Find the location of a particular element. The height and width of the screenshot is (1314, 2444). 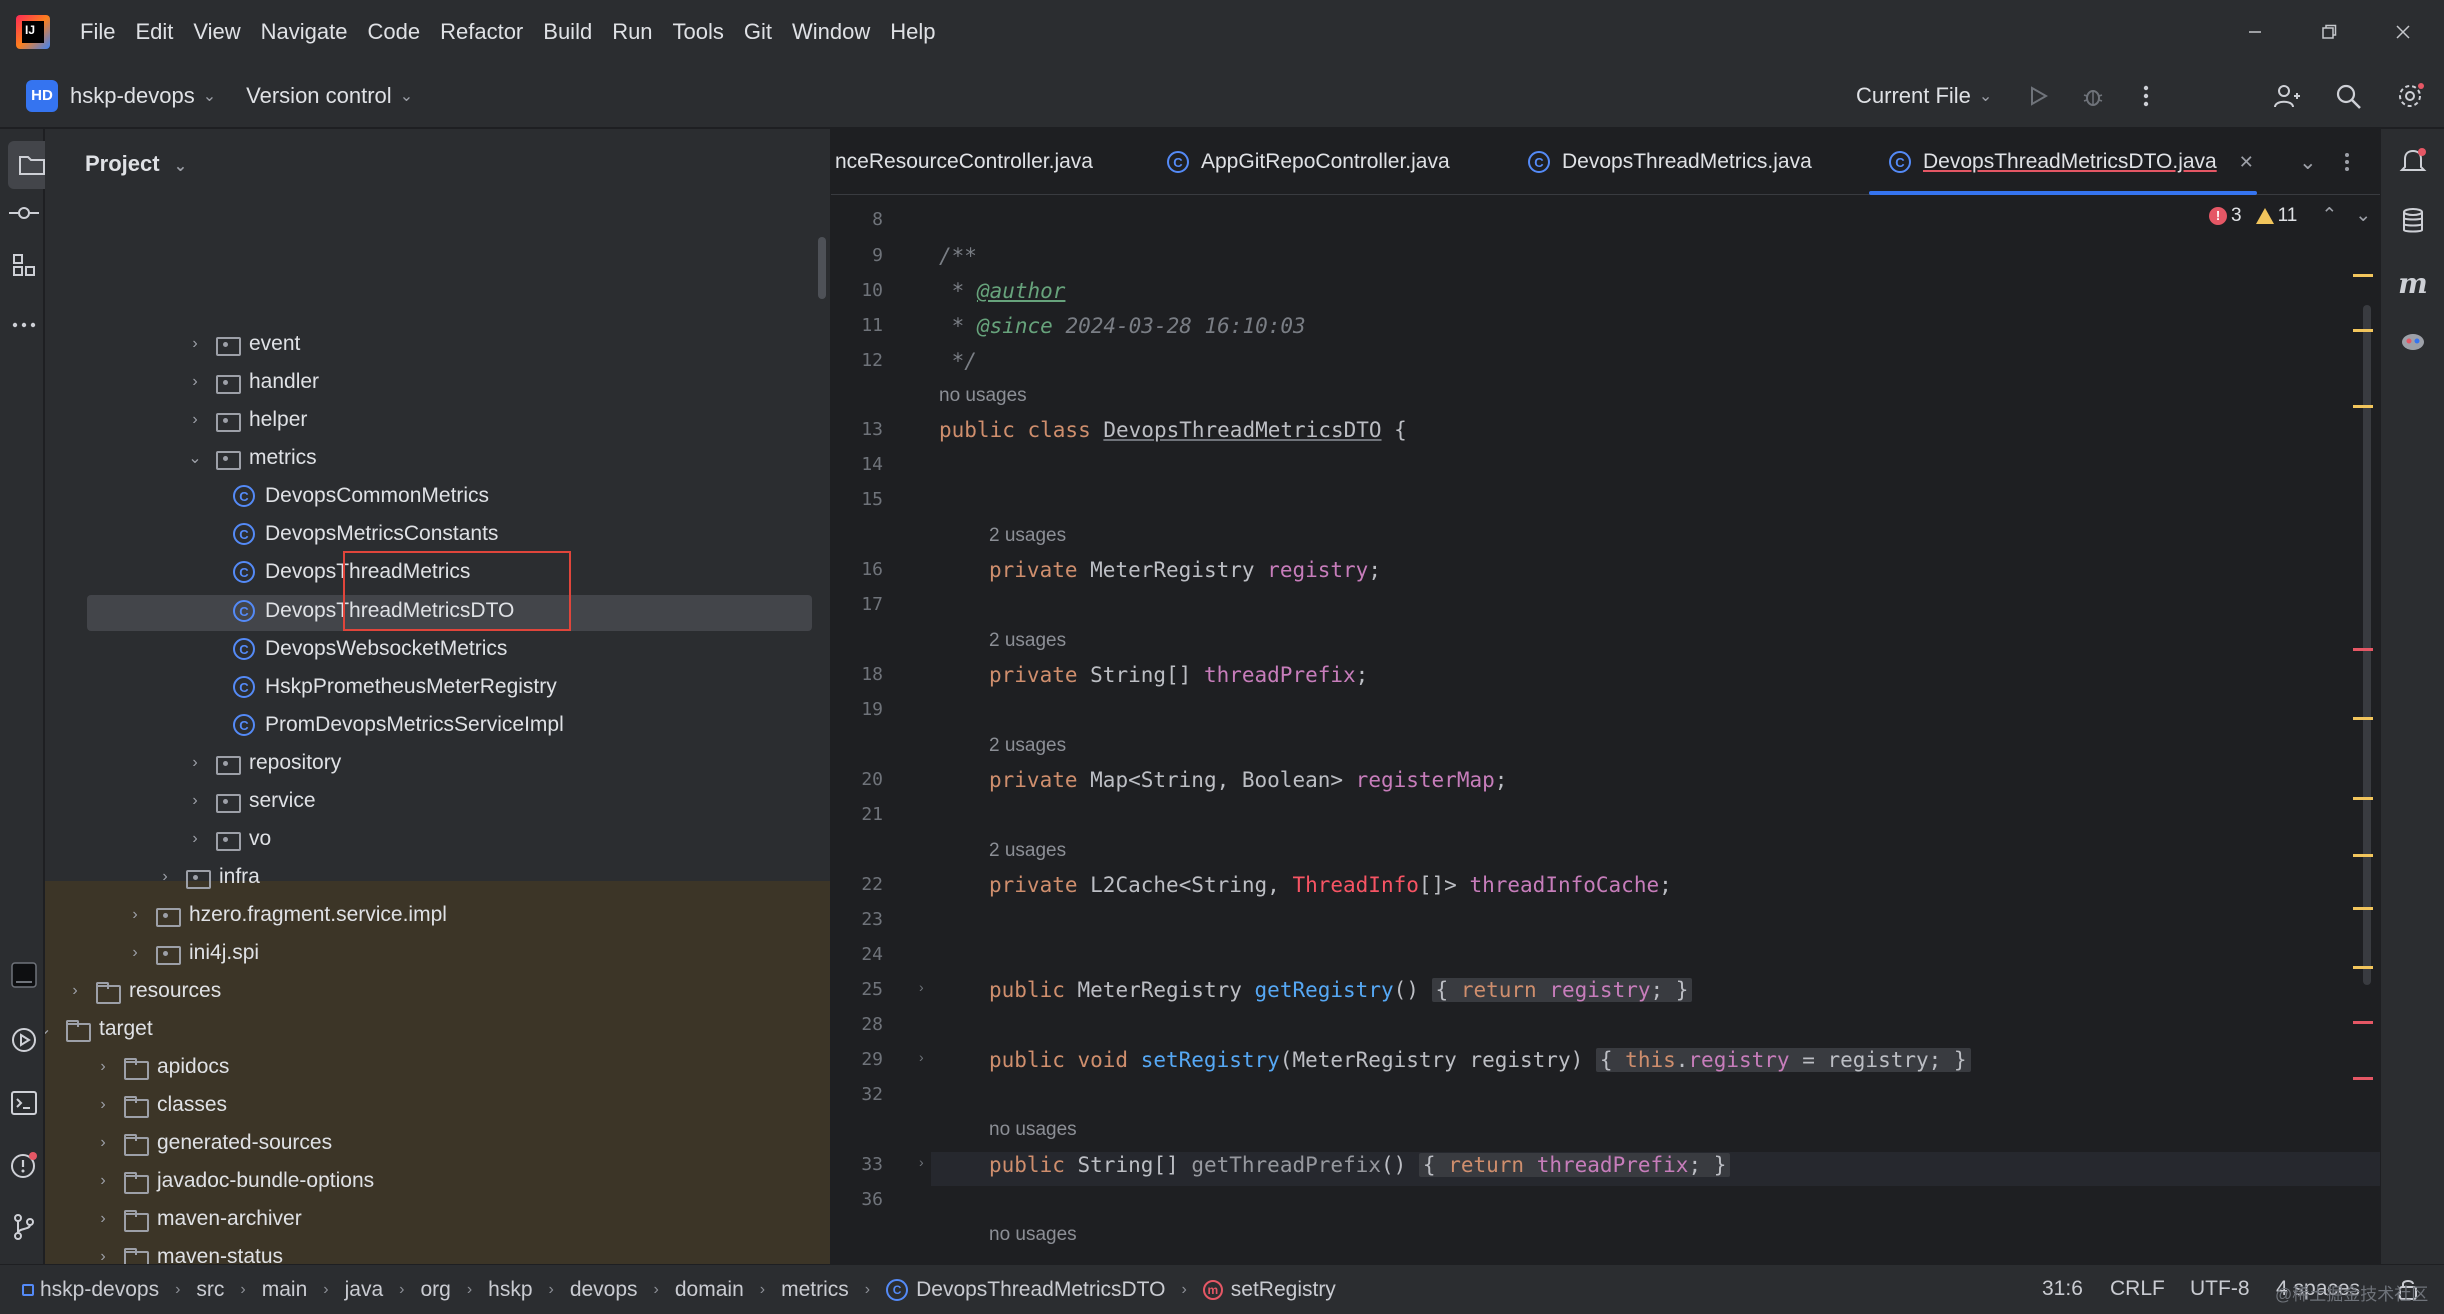

menu-edit: Edit is located at coordinates (154, 32).